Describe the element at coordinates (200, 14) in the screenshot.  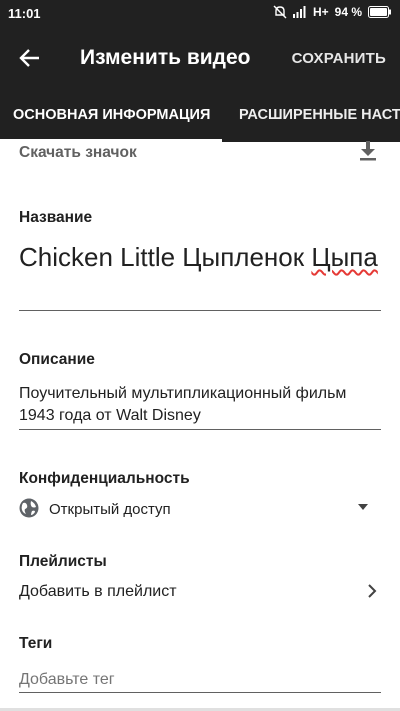
I see `status-bar: 11:01 H+ 94 %` at that location.